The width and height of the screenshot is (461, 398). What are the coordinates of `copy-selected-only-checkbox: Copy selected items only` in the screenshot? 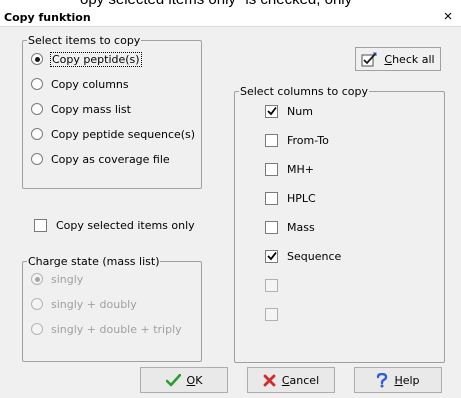 It's located at (114, 225).